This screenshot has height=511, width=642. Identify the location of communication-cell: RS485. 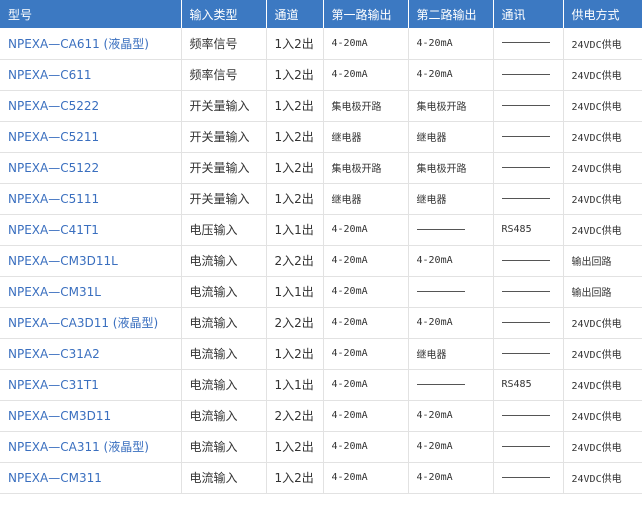
(528, 385).